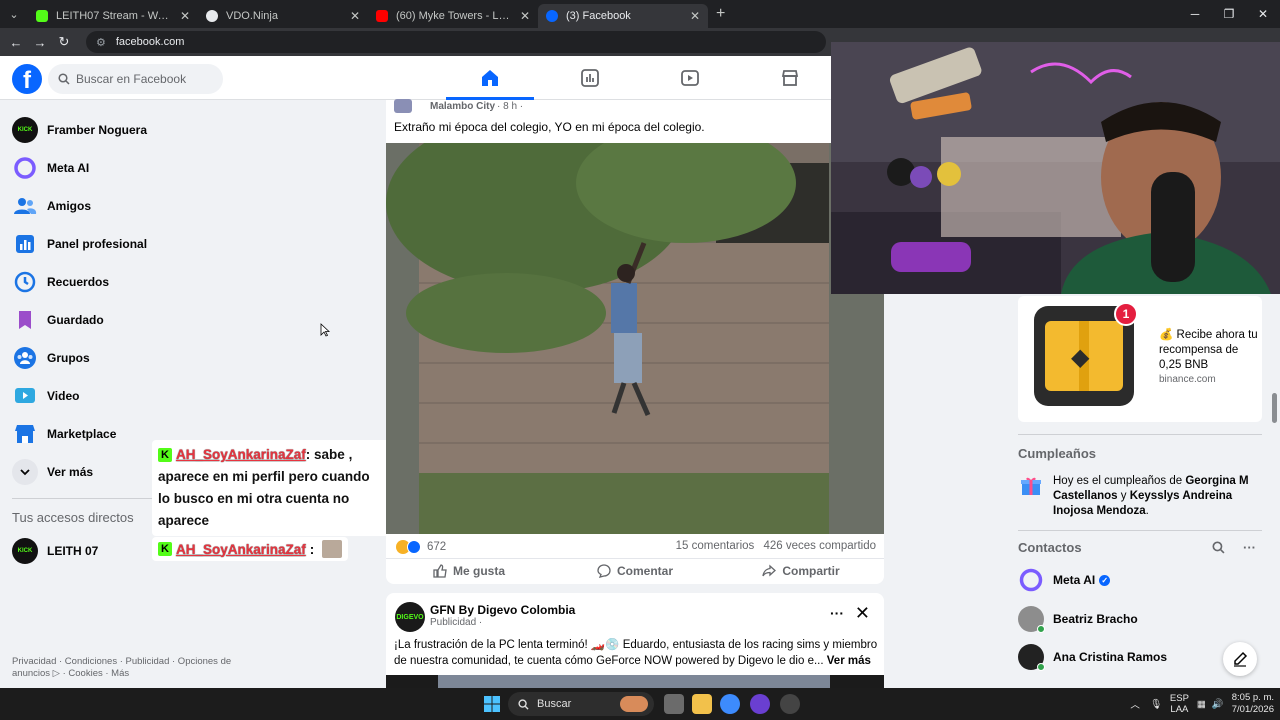  Describe the element at coordinates (1135, 704) in the screenshot. I see `tray-chevron-icon: ︿` at that location.